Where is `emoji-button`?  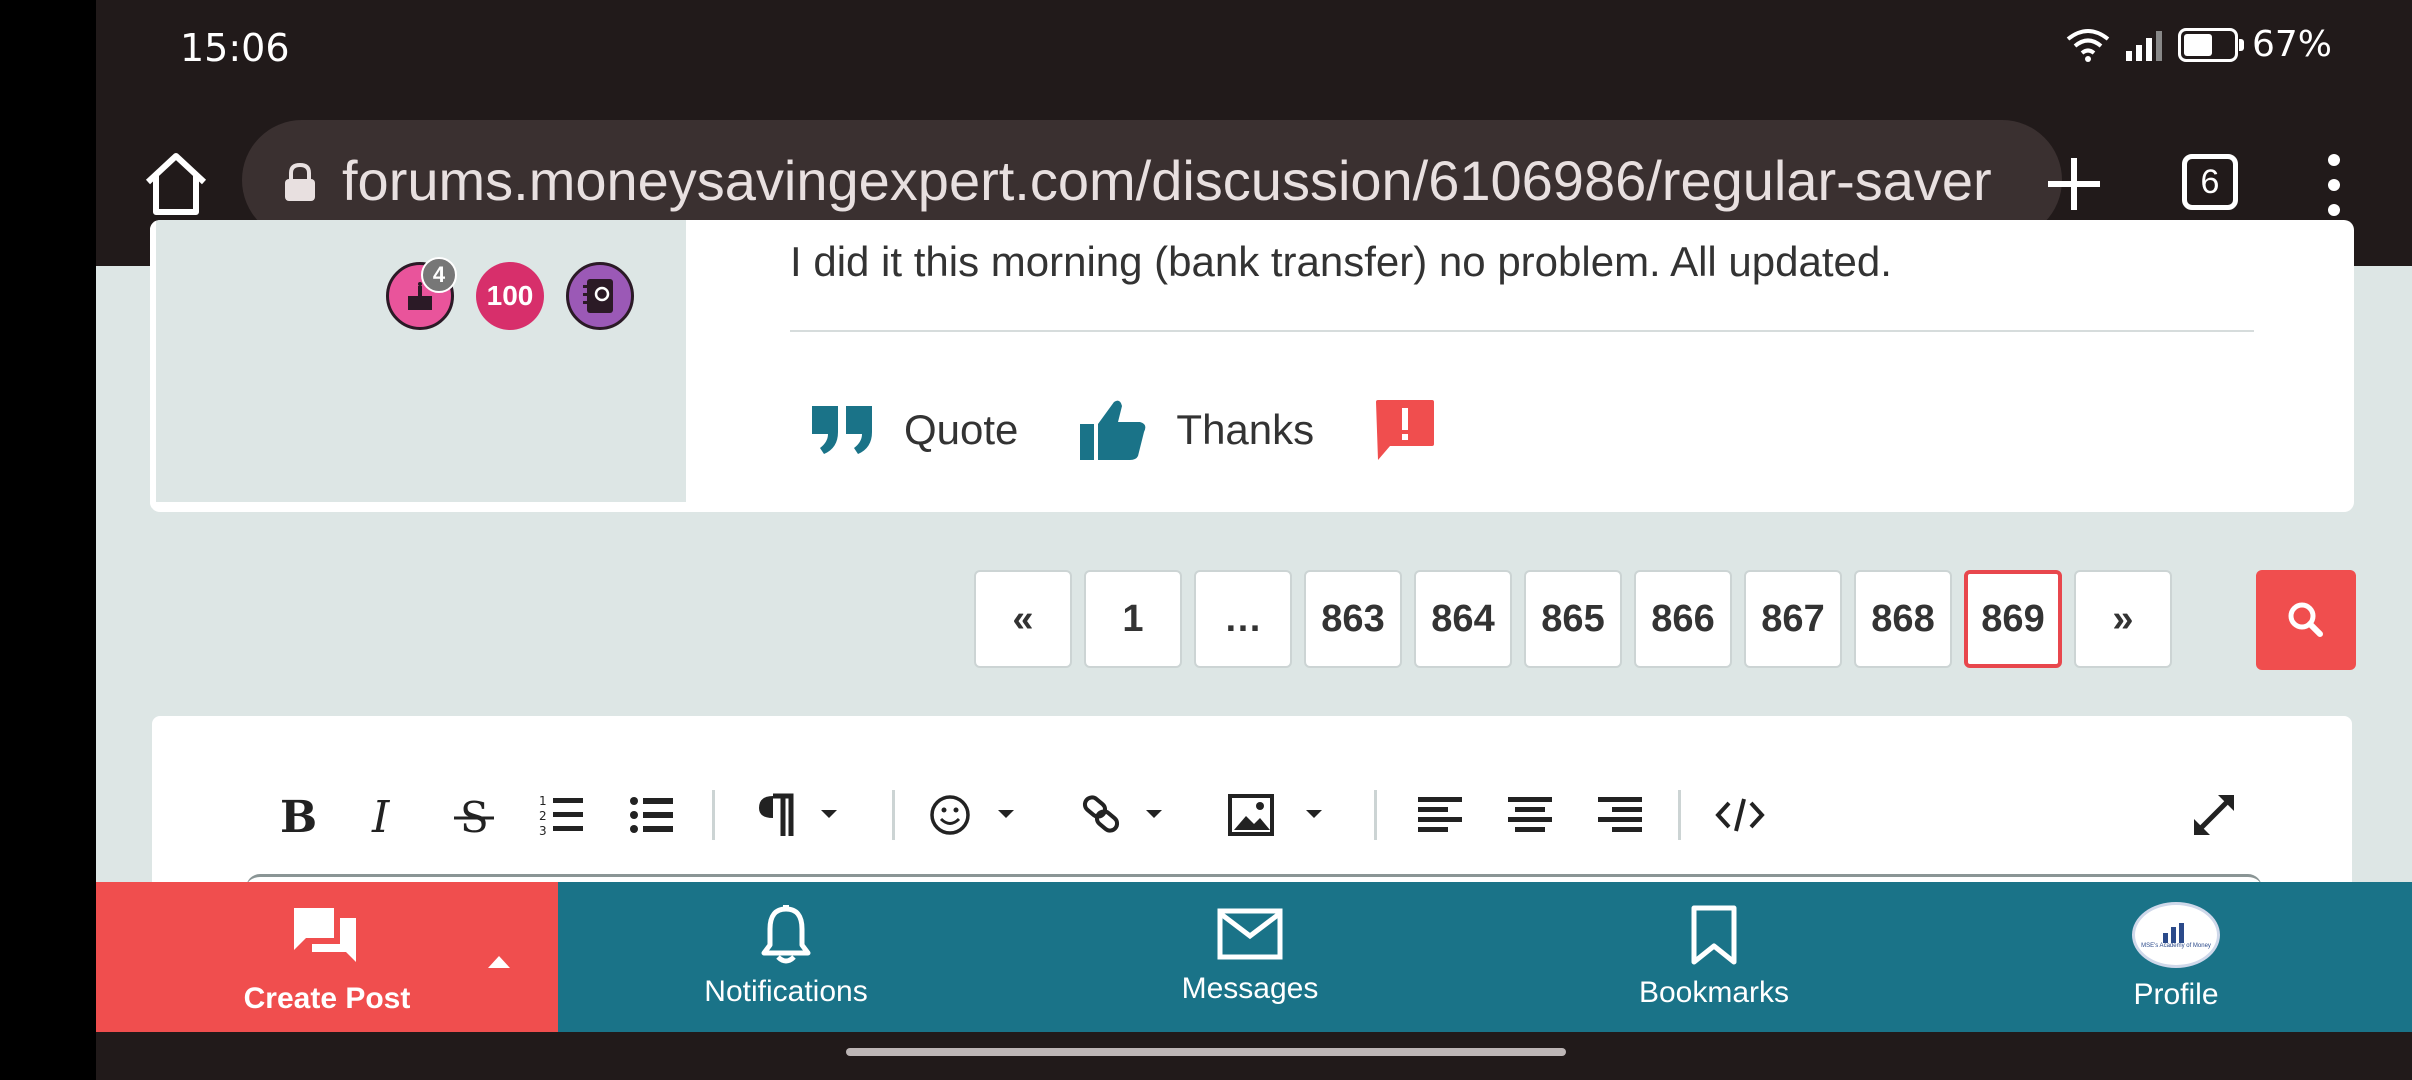
emoji-button is located at coordinates (978, 815).